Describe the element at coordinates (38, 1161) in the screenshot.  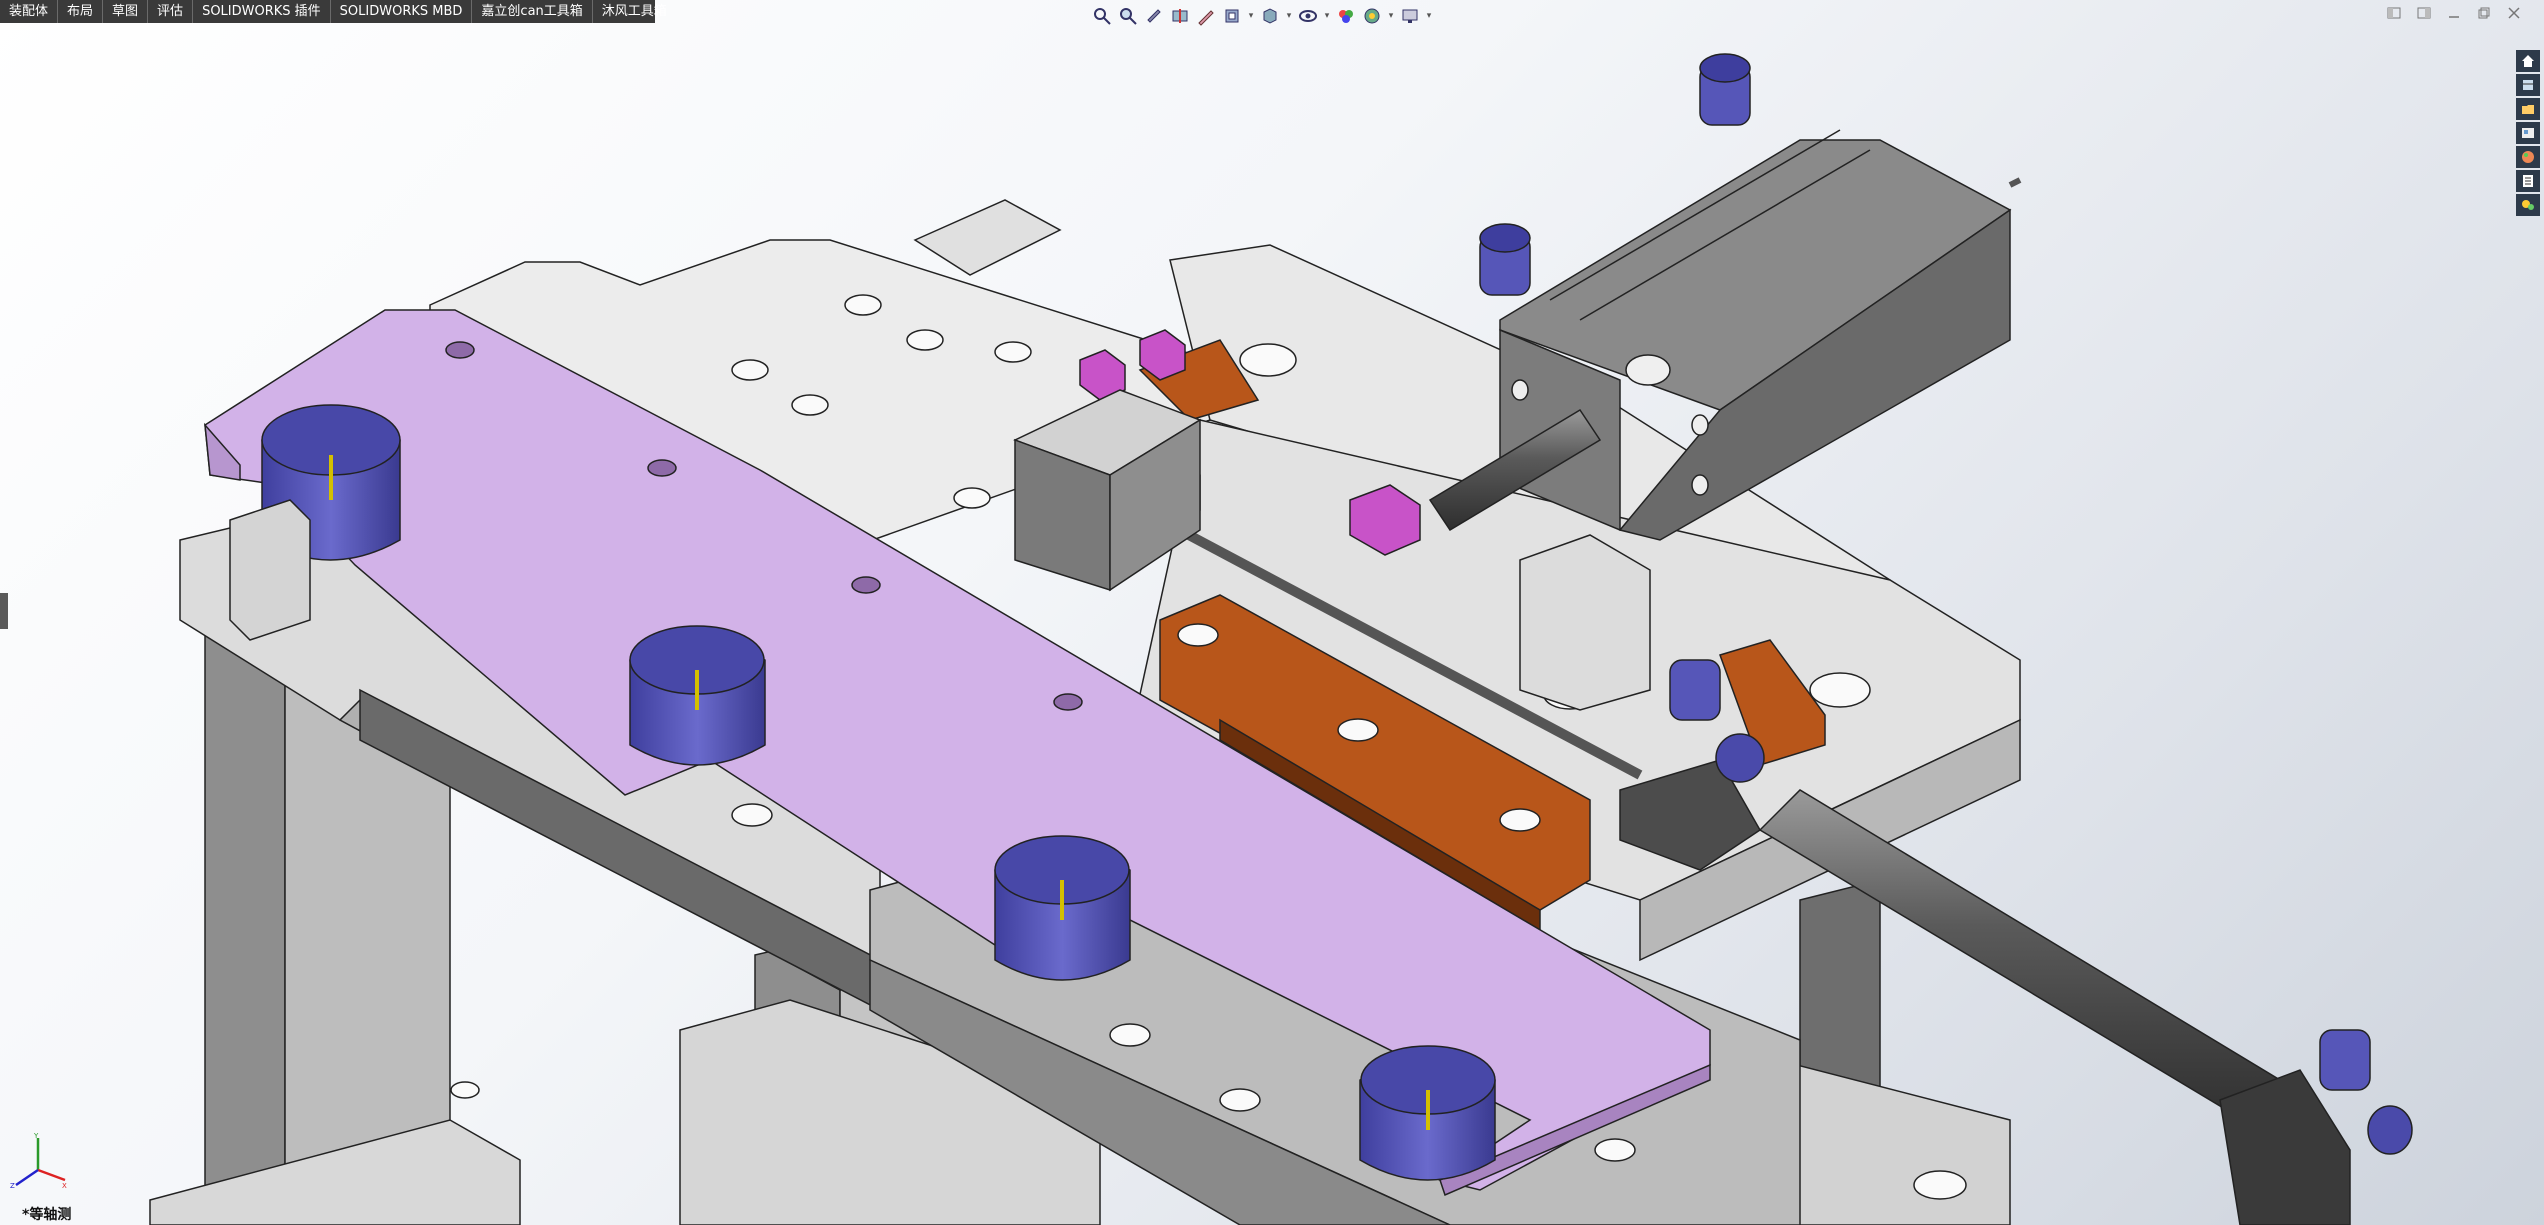
I see `reference-triad: Y X Z` at that location.